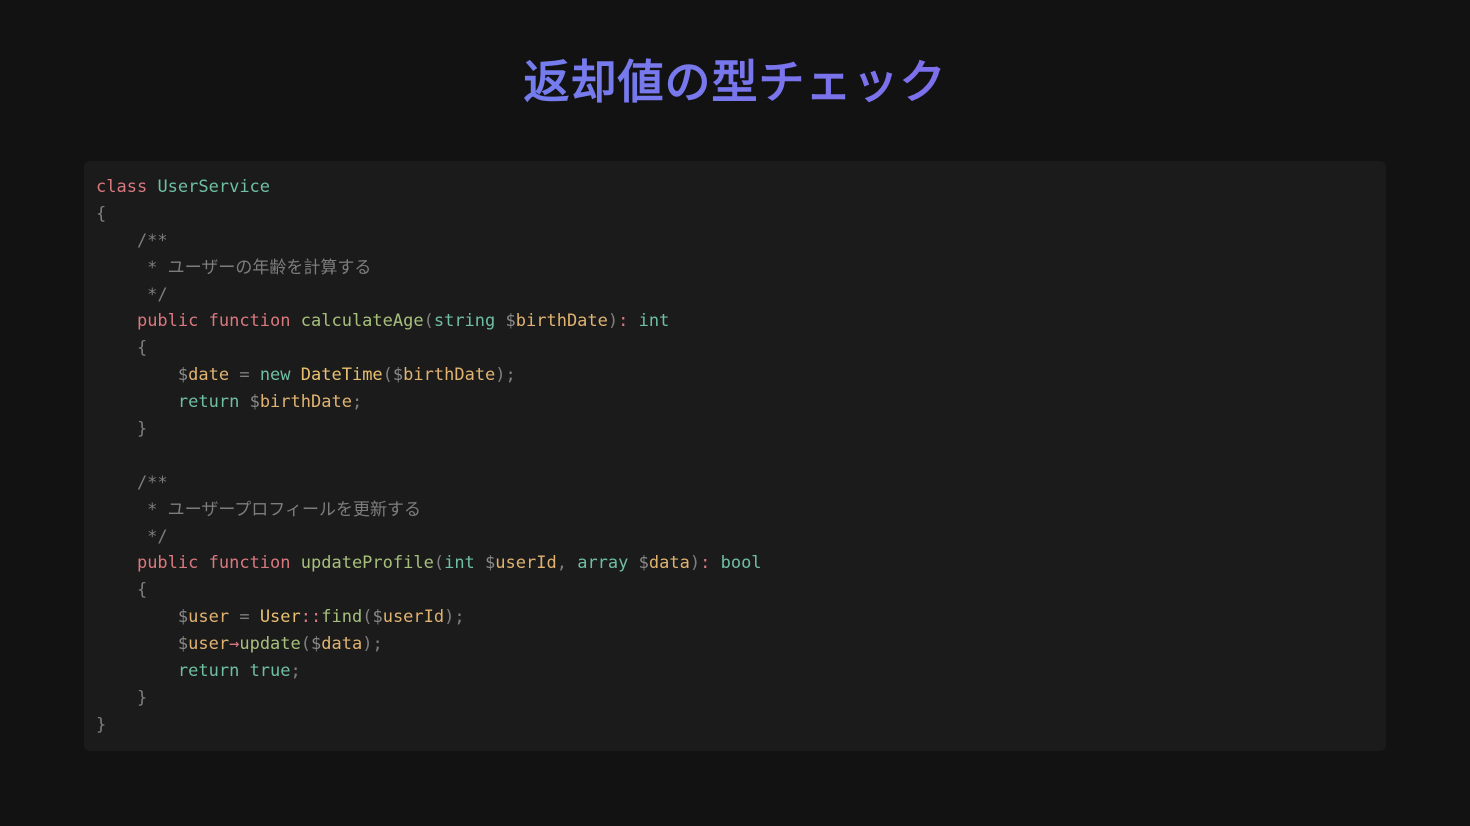 The height and width of the screenshot is (826, 1470). I want to click on code-token: calculateAge, so click(362, 321).